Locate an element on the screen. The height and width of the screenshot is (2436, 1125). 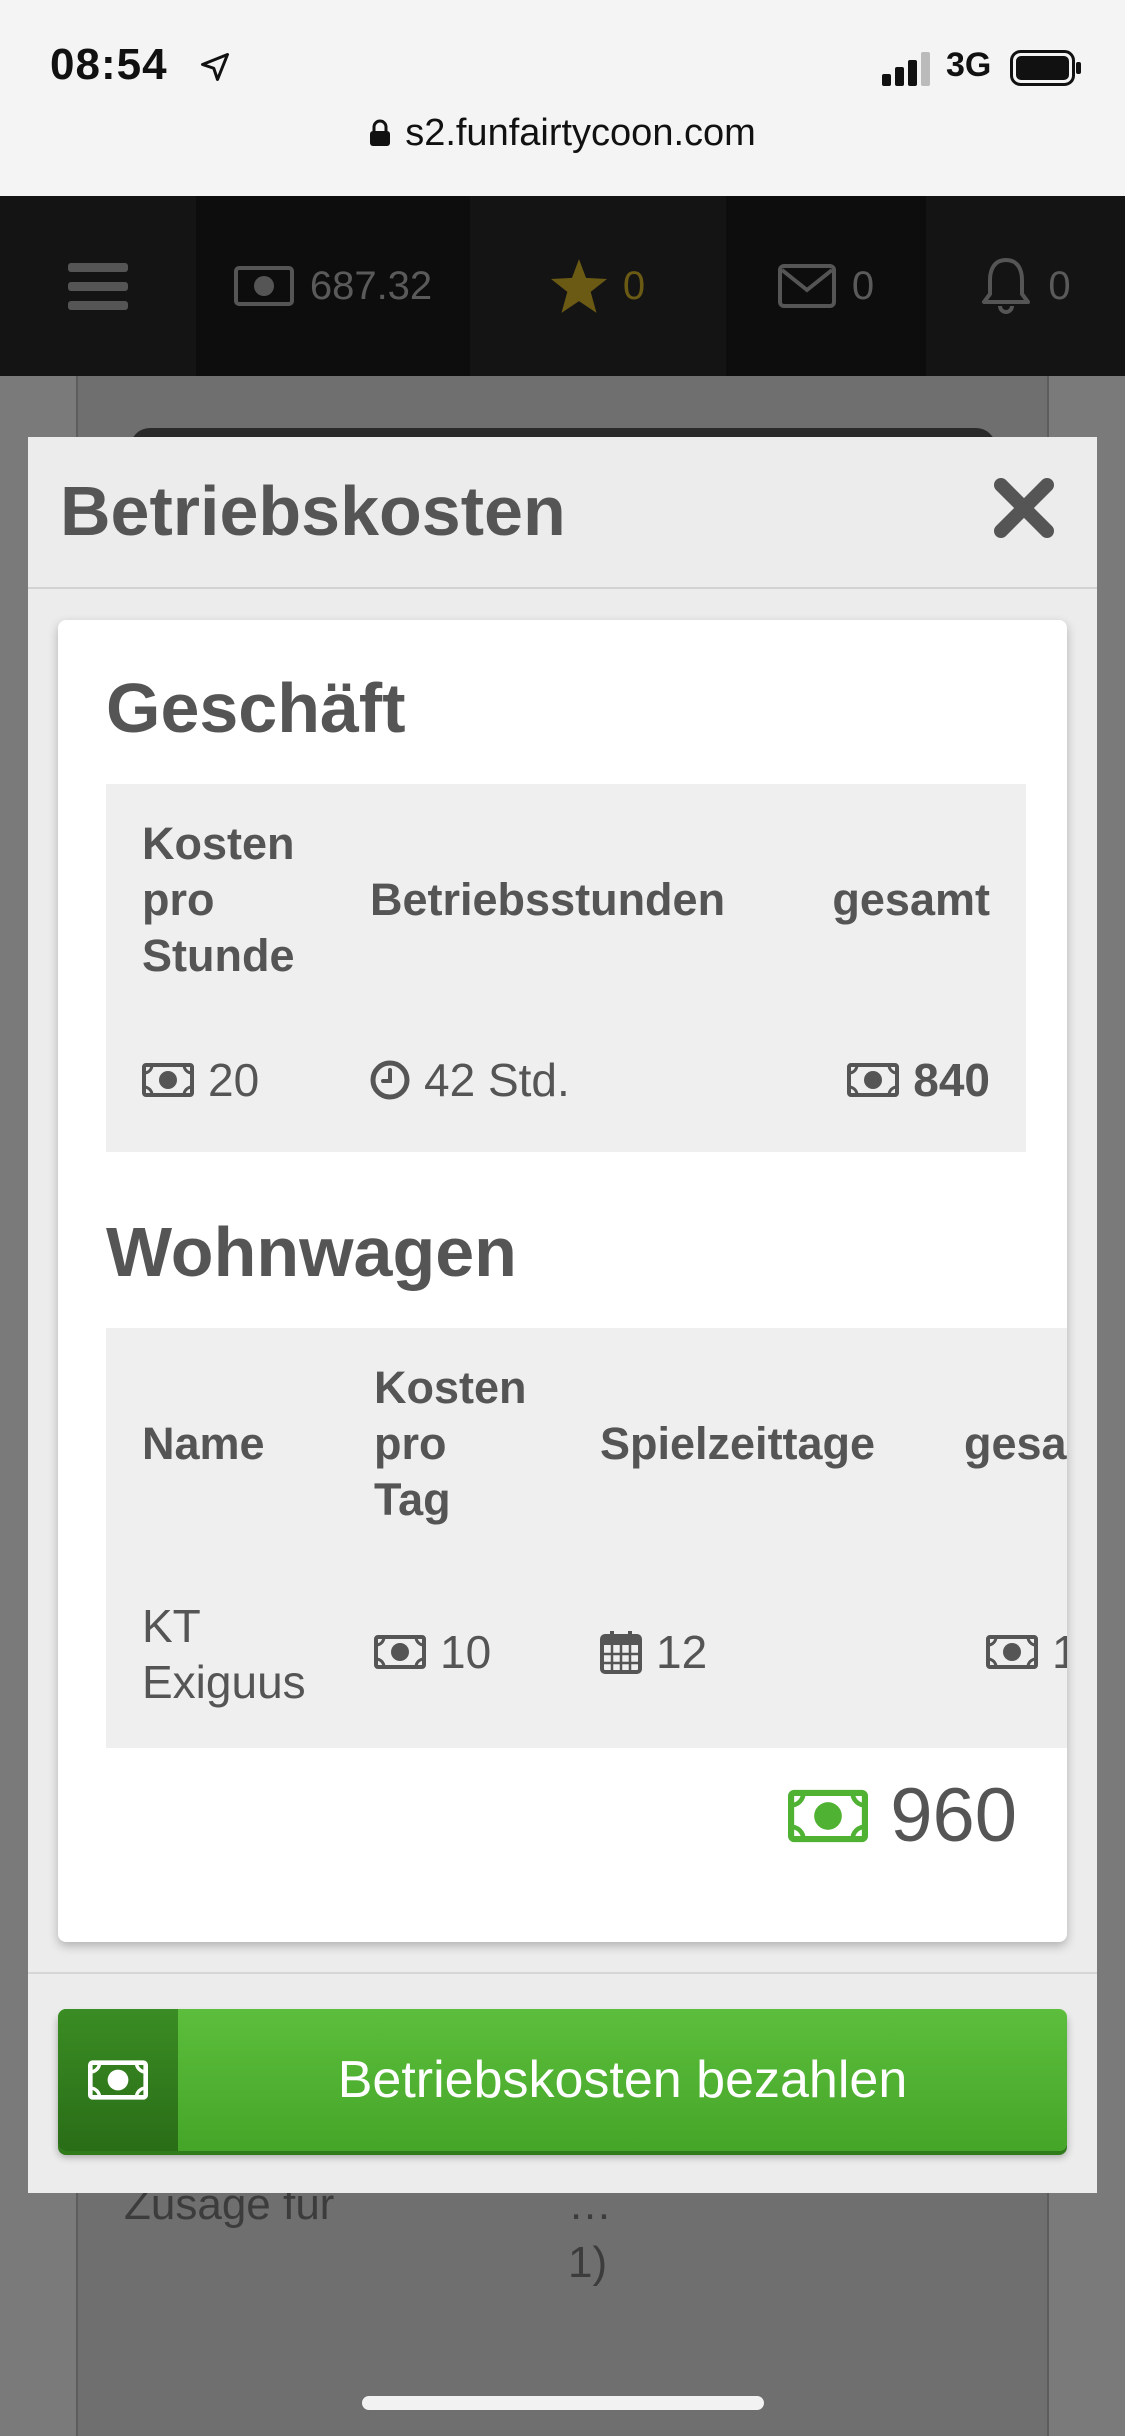
game-top-bar: 687.32 0 0 0 is located at coordinates (562, 286).